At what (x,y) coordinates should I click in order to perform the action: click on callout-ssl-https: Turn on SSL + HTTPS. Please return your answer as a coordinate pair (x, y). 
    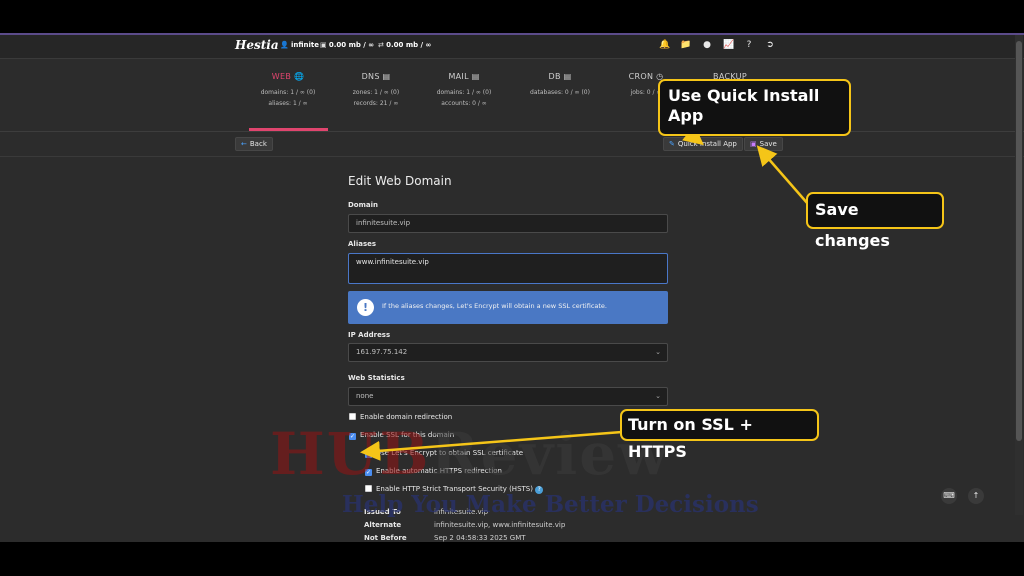
    Looking at the image, I should click on (719, 435).